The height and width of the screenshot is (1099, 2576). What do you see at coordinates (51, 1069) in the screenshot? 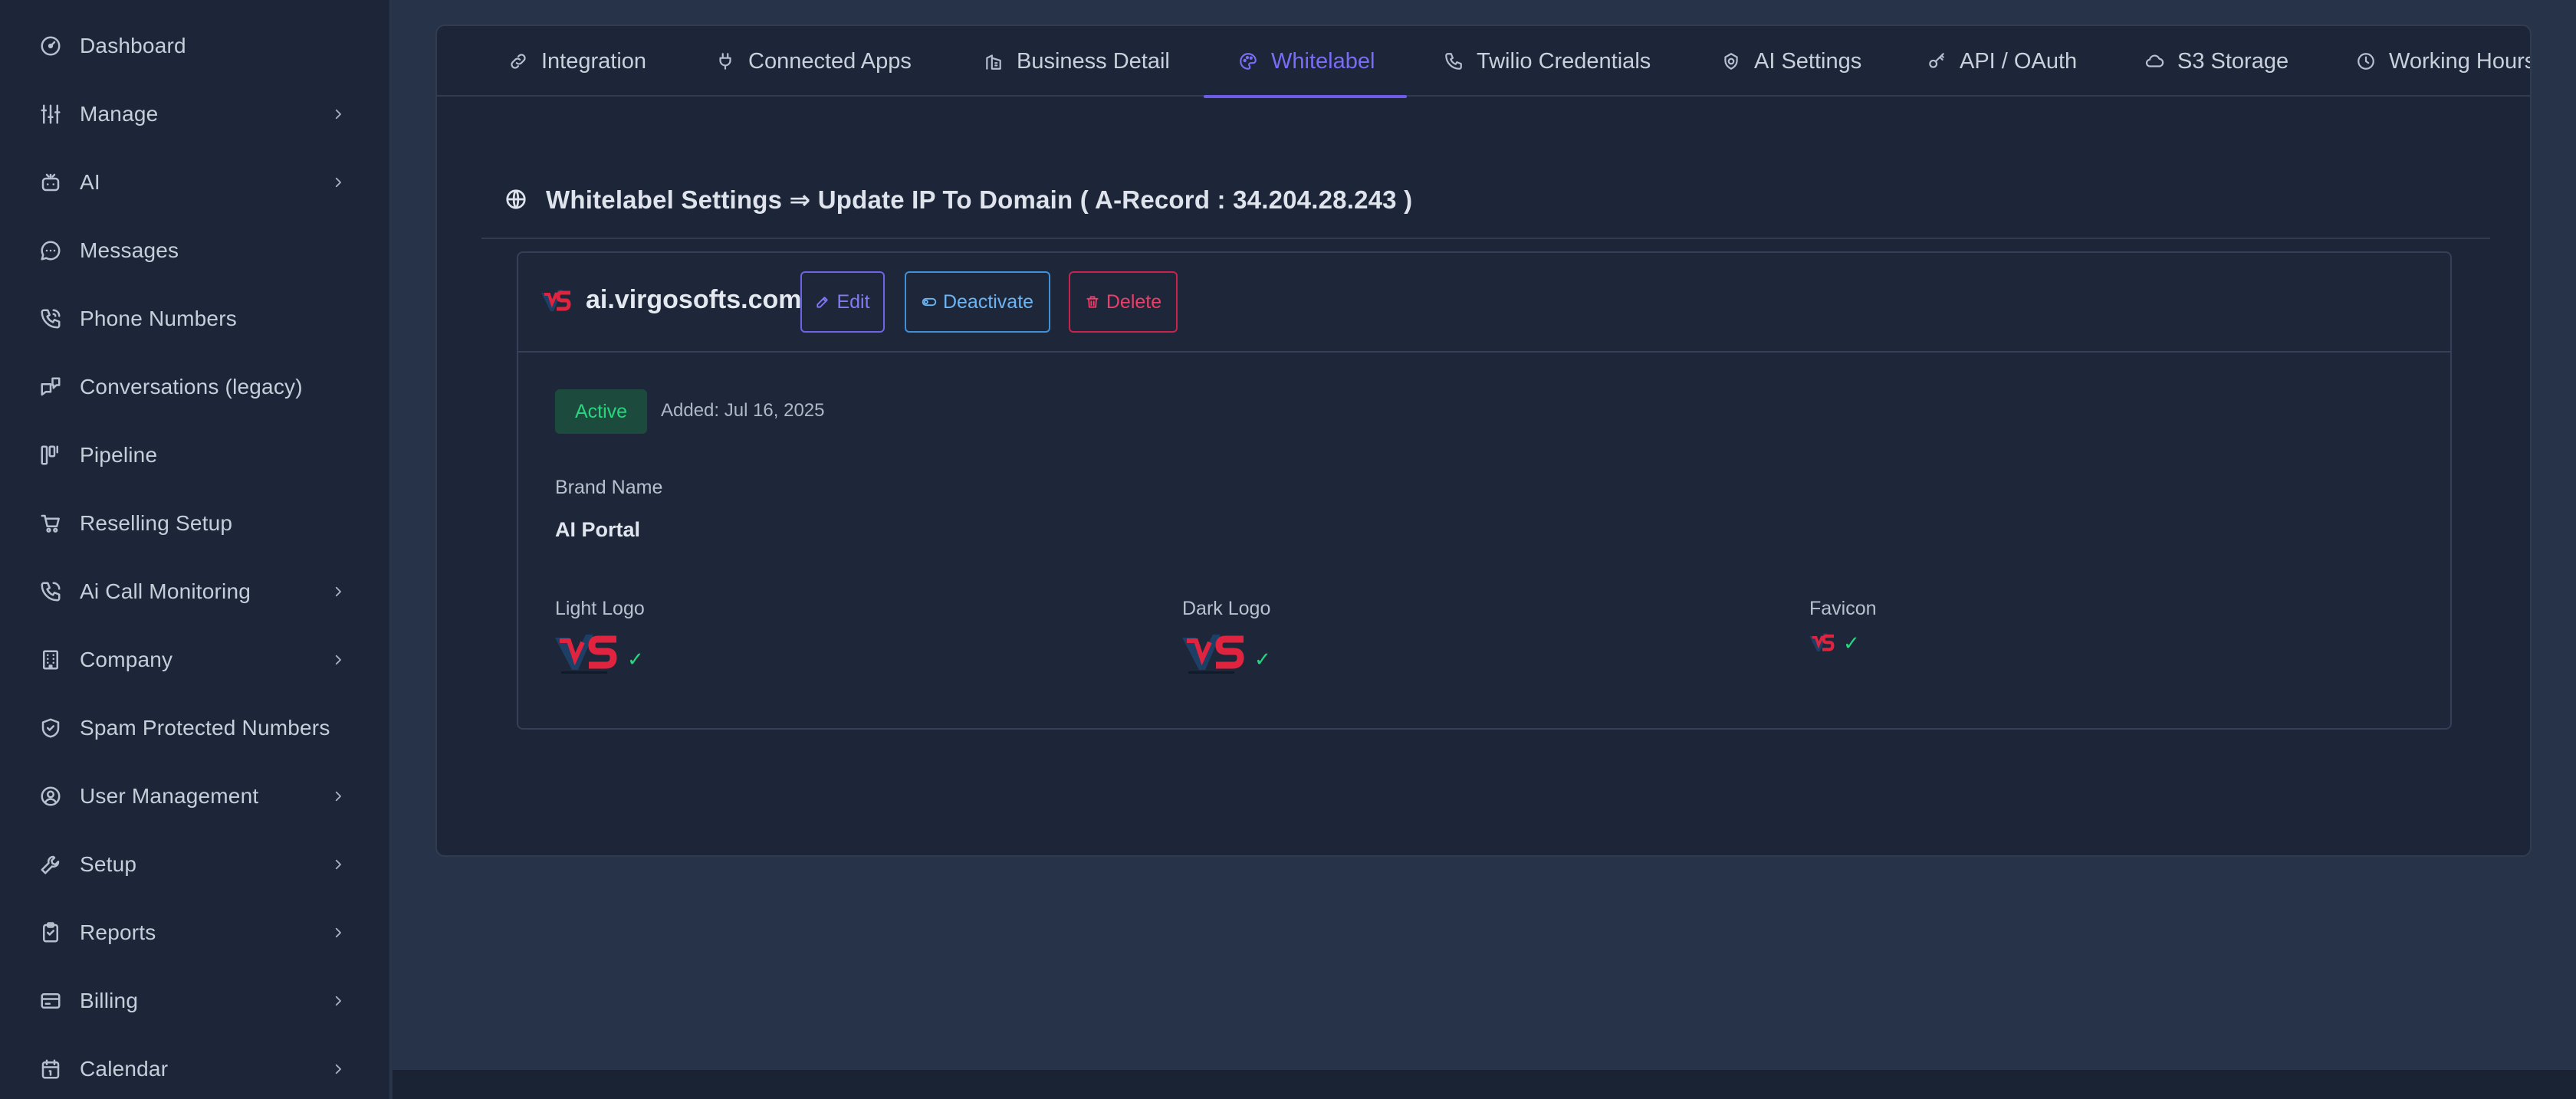
I see `calendar-icon` at bounding box center [51, 1069].